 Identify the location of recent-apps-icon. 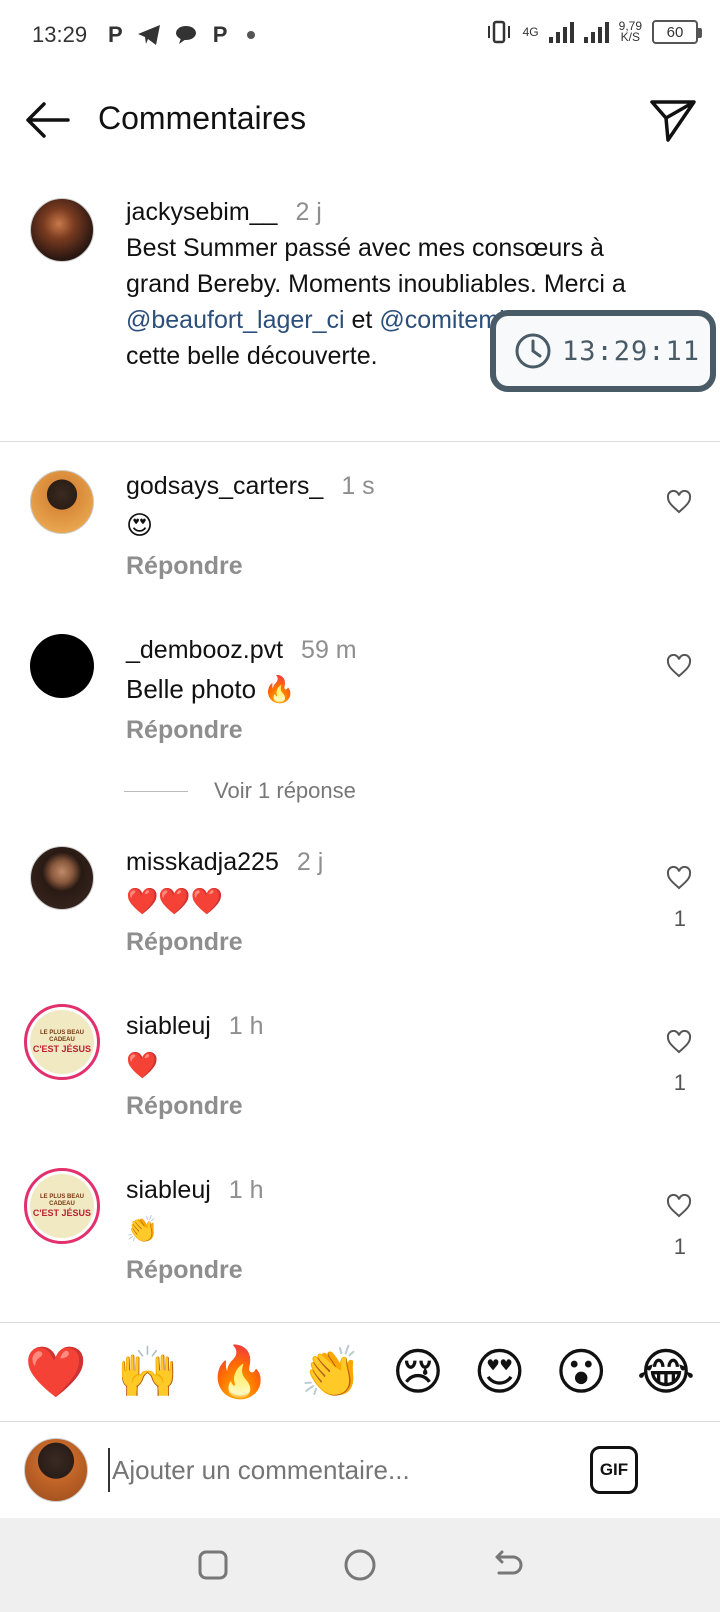
(213, 1565).